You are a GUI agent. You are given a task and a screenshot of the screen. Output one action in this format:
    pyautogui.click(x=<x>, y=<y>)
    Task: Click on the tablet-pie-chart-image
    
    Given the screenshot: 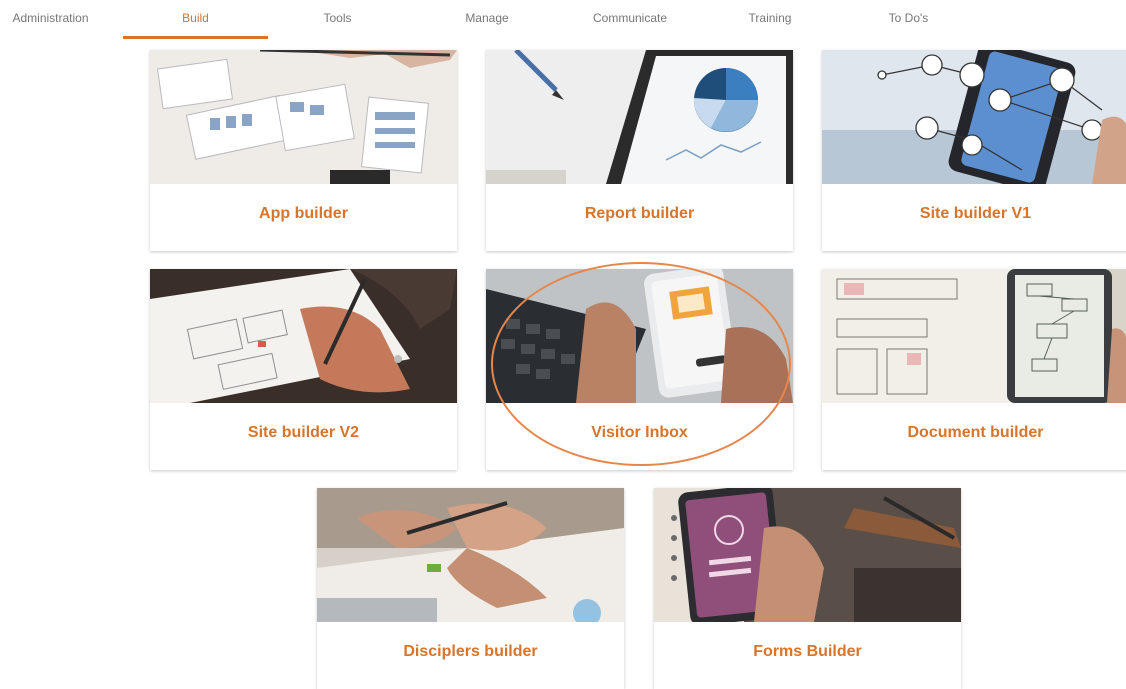 What is the action you would take?
    pyautogui.click(x=639, y=117)
    